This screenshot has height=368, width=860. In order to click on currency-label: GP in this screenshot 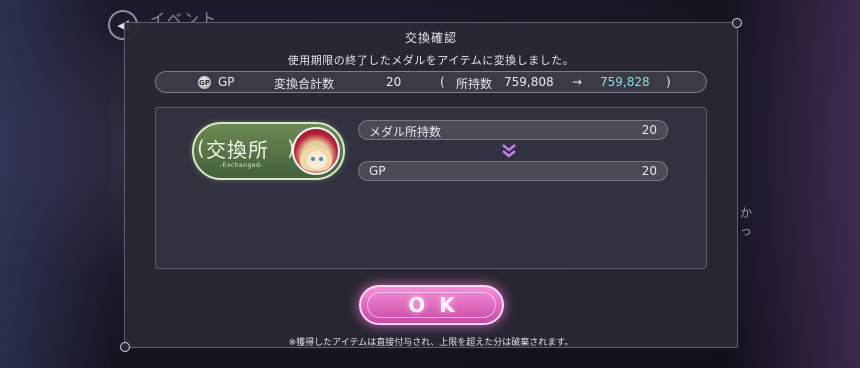, I will do `click(226, 82)`.